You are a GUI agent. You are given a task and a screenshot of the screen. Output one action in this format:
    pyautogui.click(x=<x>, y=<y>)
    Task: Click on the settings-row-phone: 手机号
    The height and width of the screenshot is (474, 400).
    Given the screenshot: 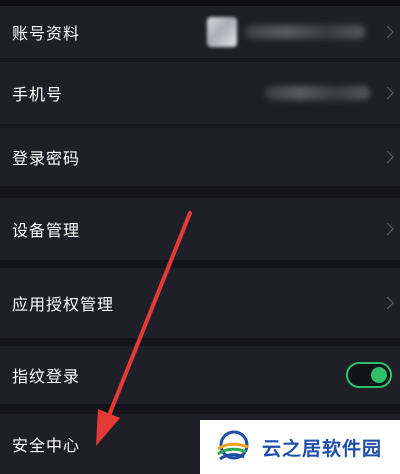 What is the action you would take?
    pyautogui.click(x=200, y=93)
    